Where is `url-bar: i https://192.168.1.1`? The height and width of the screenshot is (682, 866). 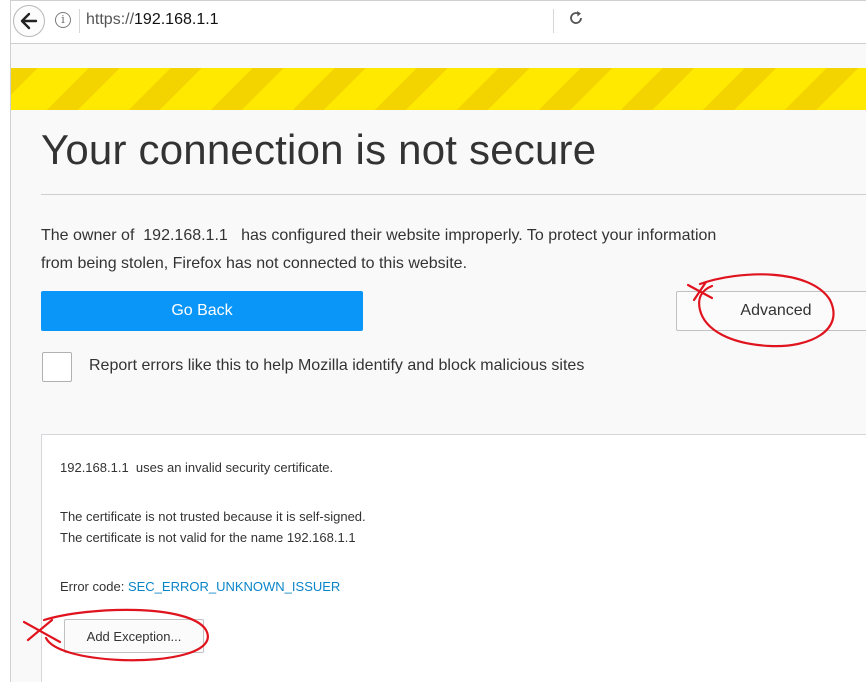
url-bar: i https://192.168.1.1 is located at coordinates (438, 22).